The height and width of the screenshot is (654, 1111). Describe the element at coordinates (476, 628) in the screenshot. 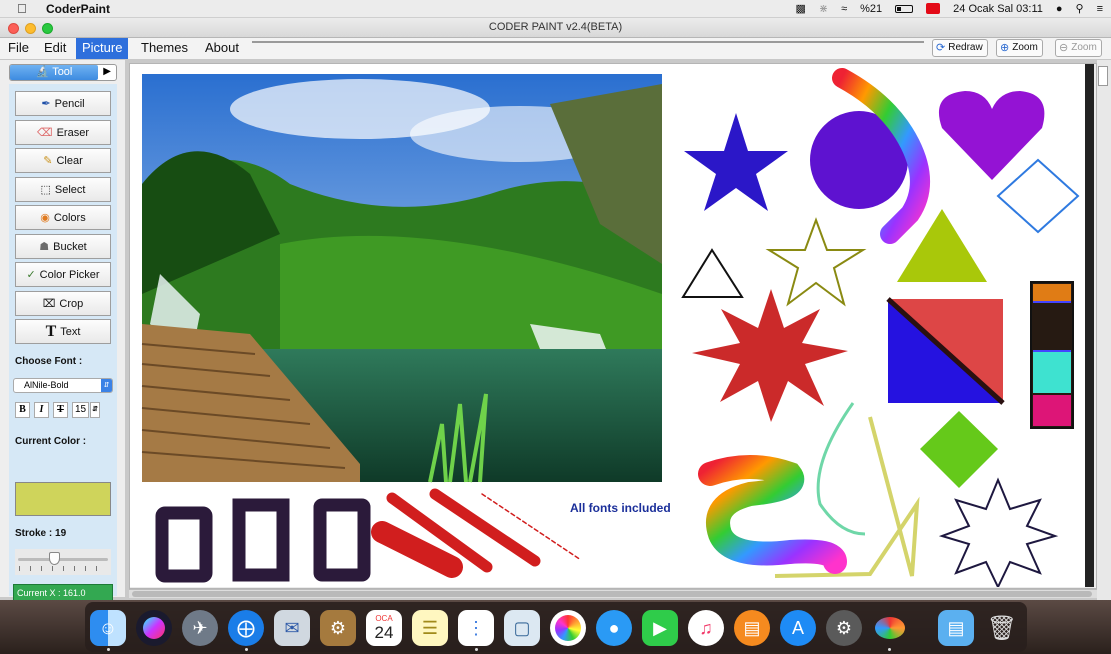

I see `reminders-icon: ⋮` at that location.